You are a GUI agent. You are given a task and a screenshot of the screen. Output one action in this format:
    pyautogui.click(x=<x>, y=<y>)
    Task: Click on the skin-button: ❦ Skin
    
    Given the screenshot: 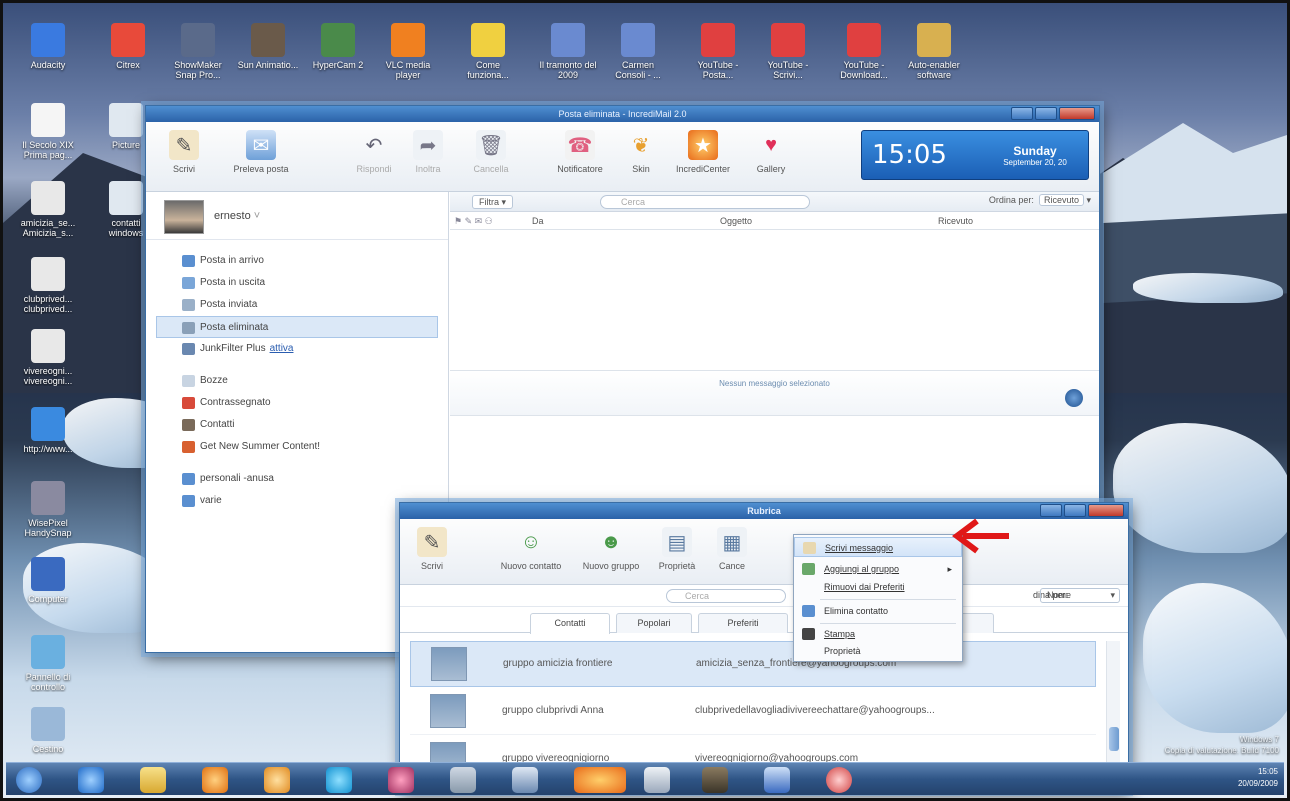 What is the action you would take?
    pyautogui.click(x=641, y=152)
    